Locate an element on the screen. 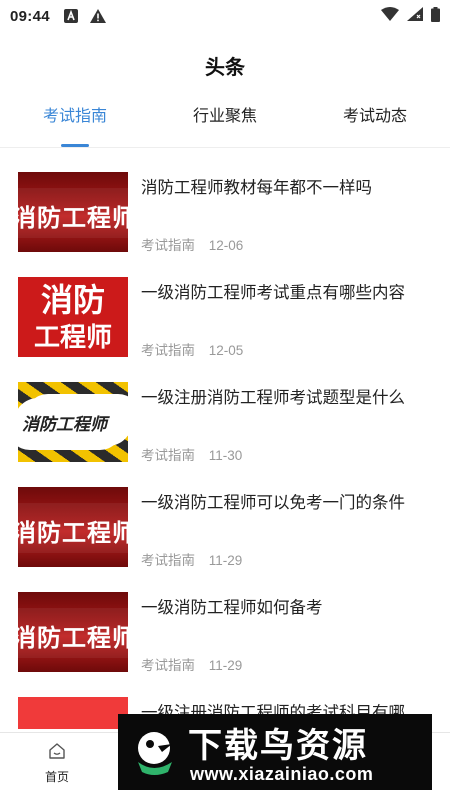 The height and width of the screenshot is (800, 450). article-title: 一级消防工程师可以免考一门的条件 is located at coordinates (273, 503).